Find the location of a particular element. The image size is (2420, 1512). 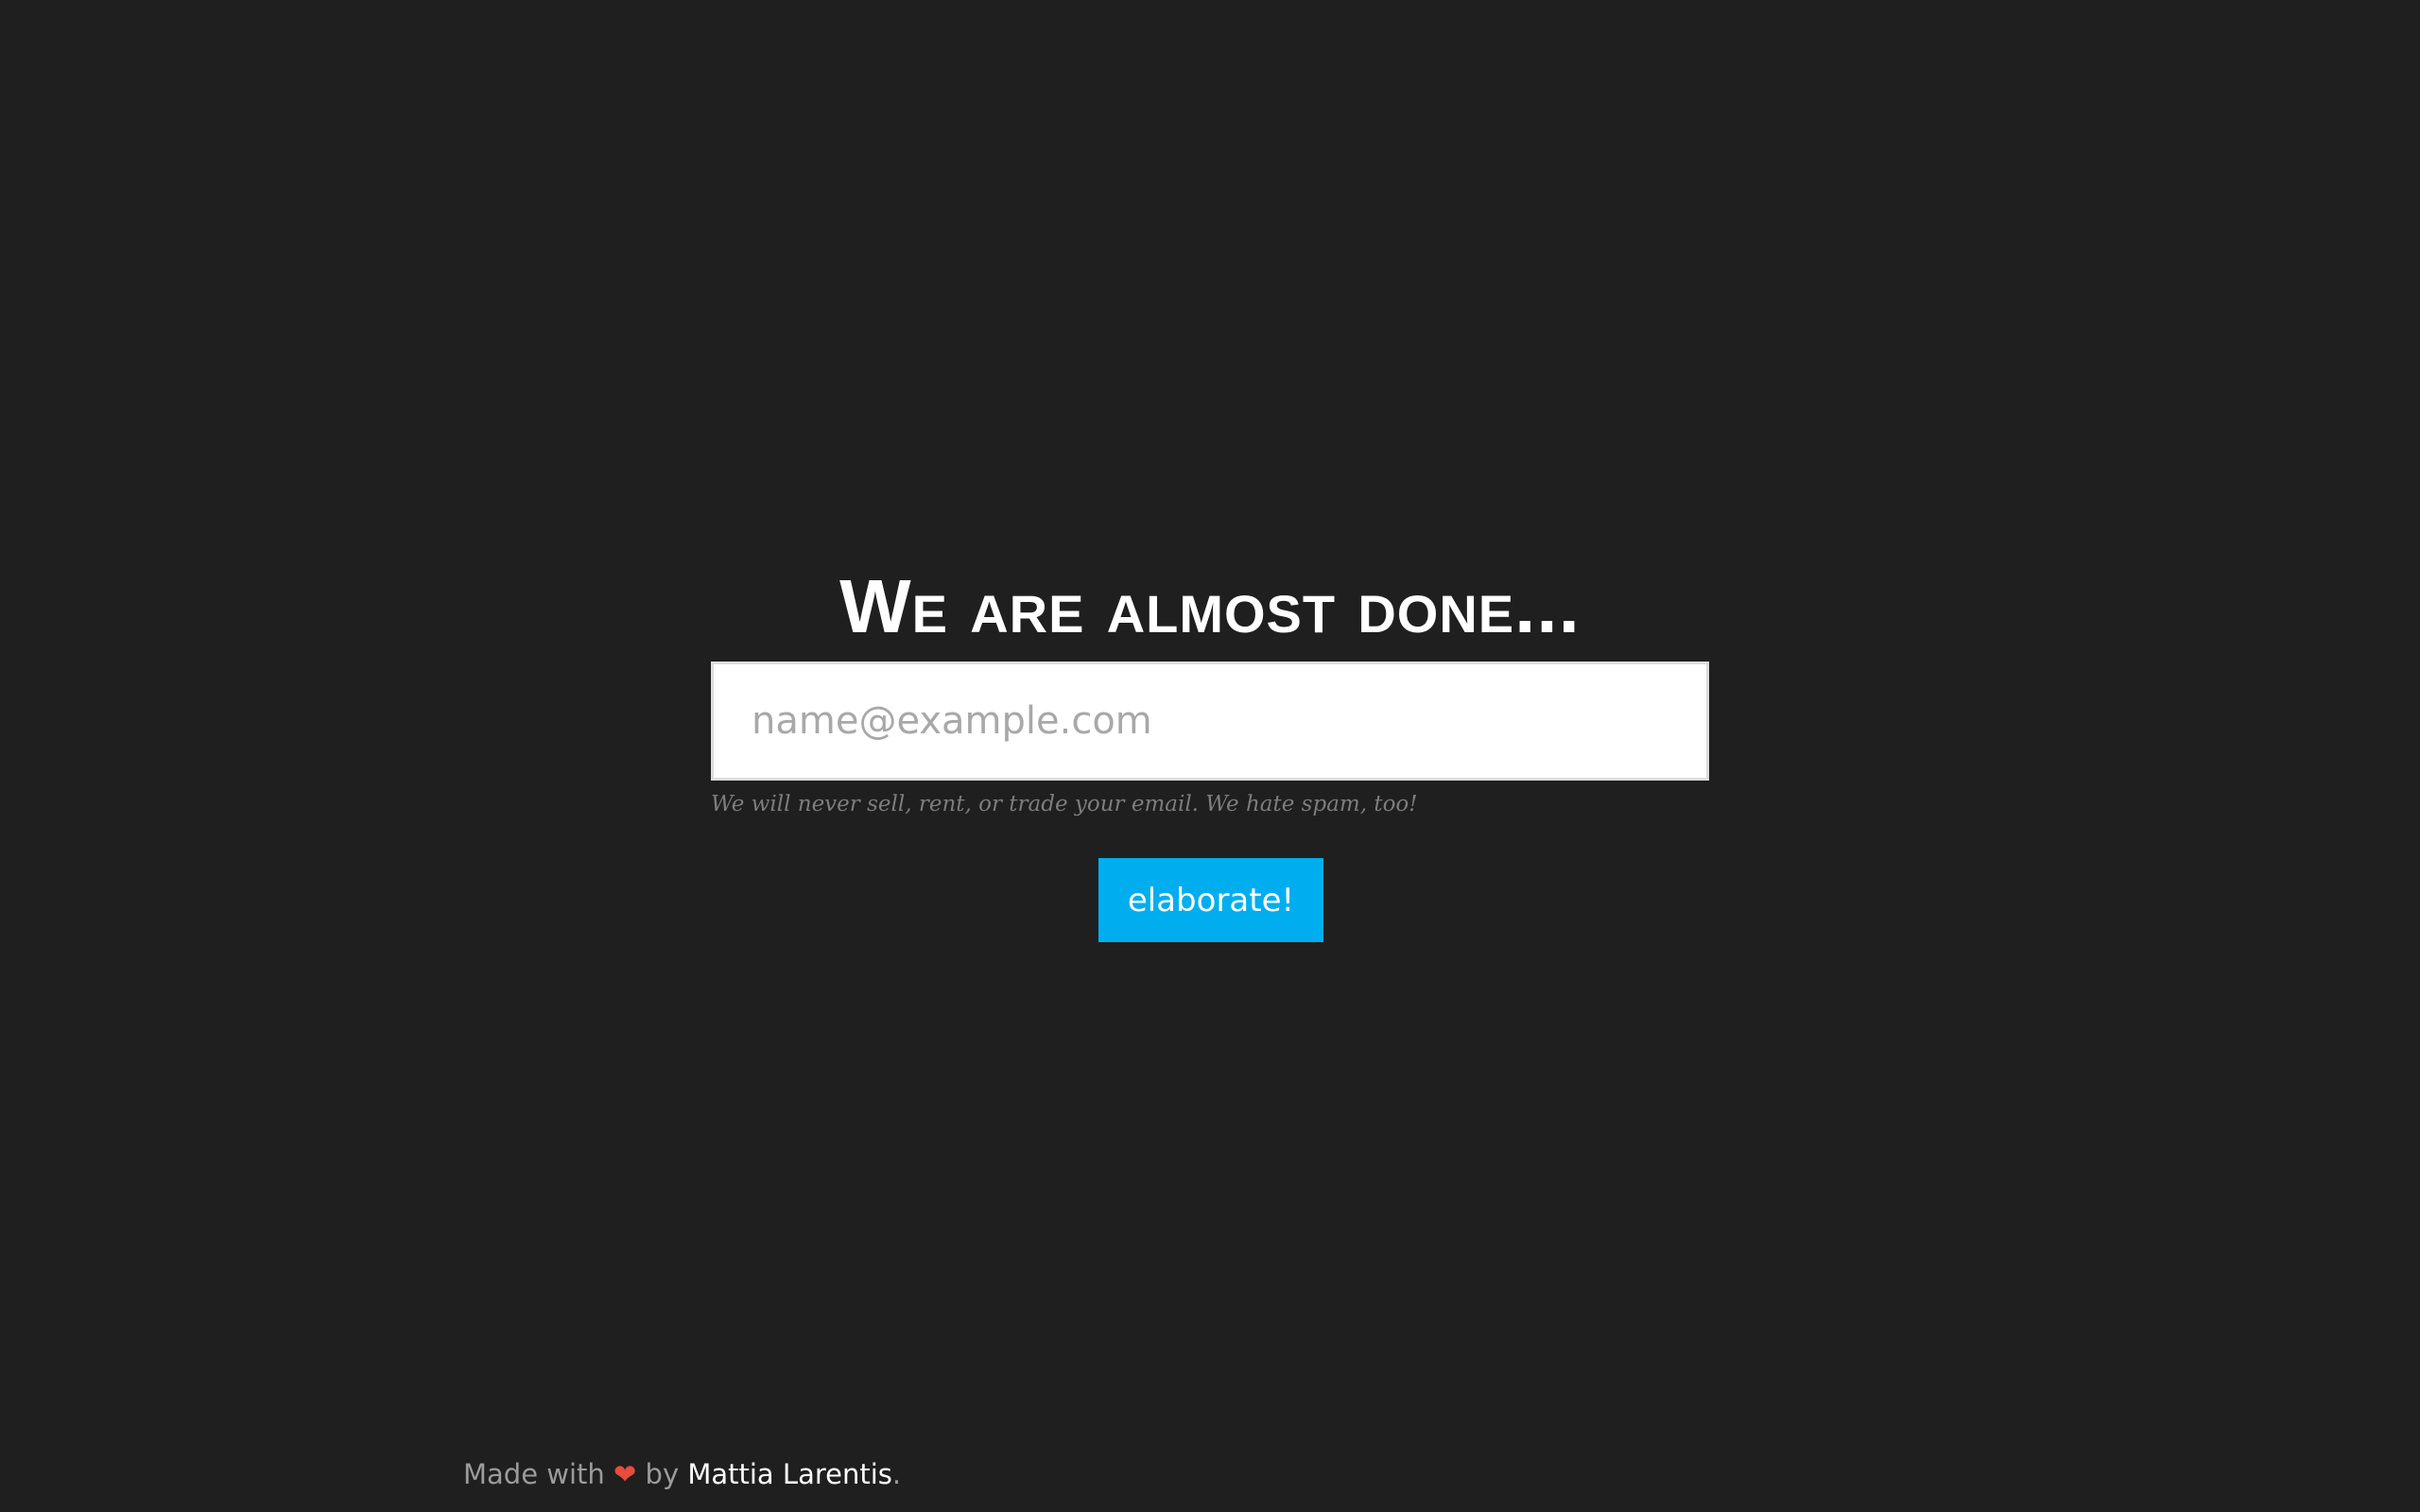

footer-period: . is located at coordinates (896, 1474).